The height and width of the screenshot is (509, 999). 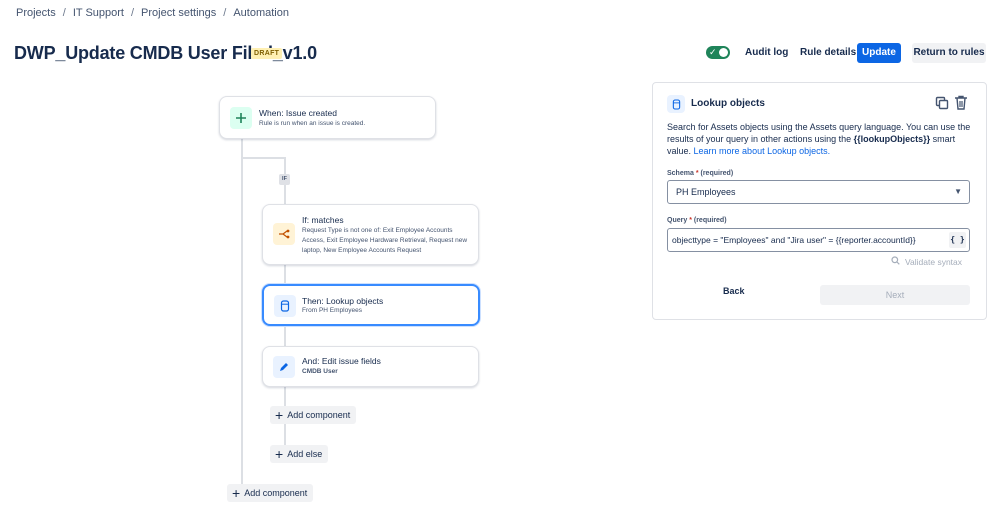 I want to click on trash-icon, so click(x=961, y=105).